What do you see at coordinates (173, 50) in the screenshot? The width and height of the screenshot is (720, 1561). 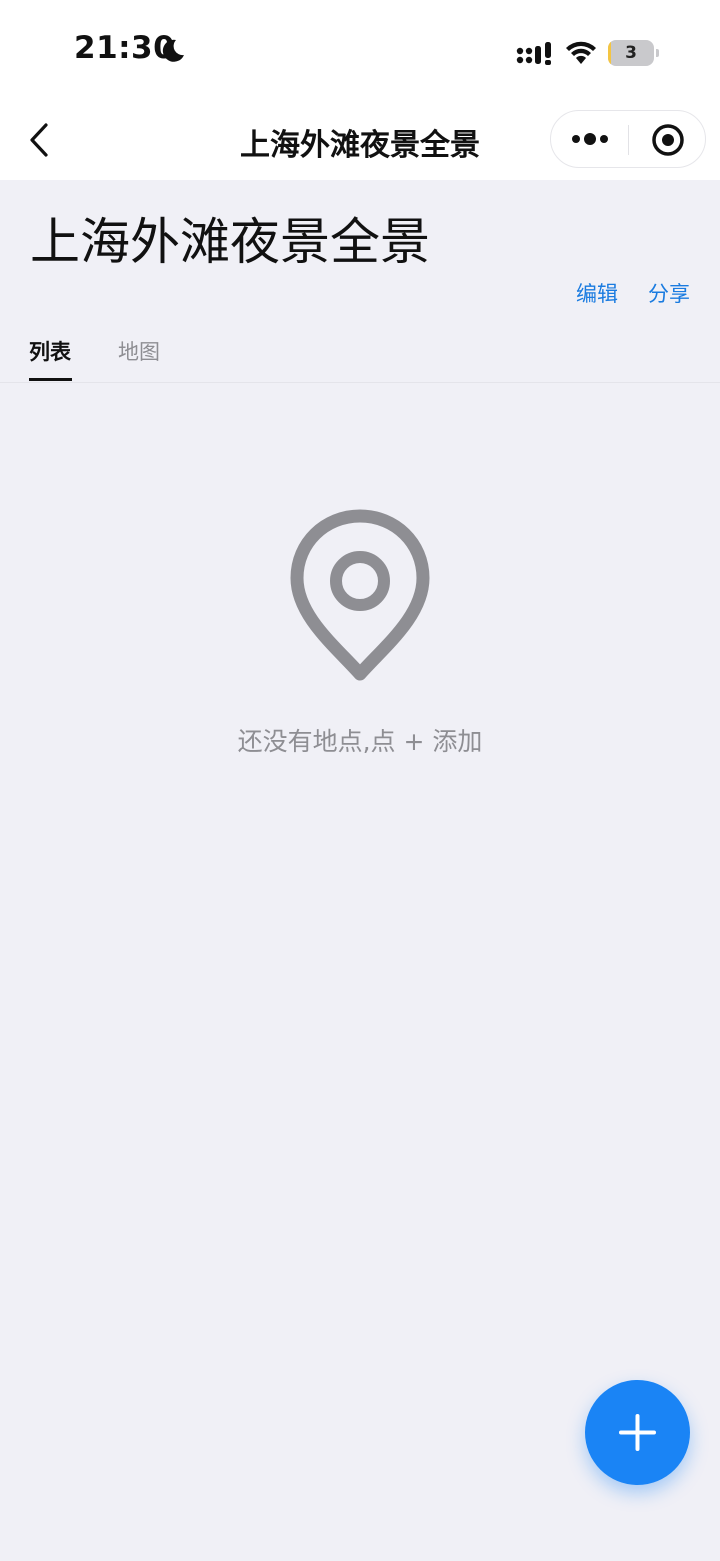 I see `moon-icon` at bounding box center [173, 50].